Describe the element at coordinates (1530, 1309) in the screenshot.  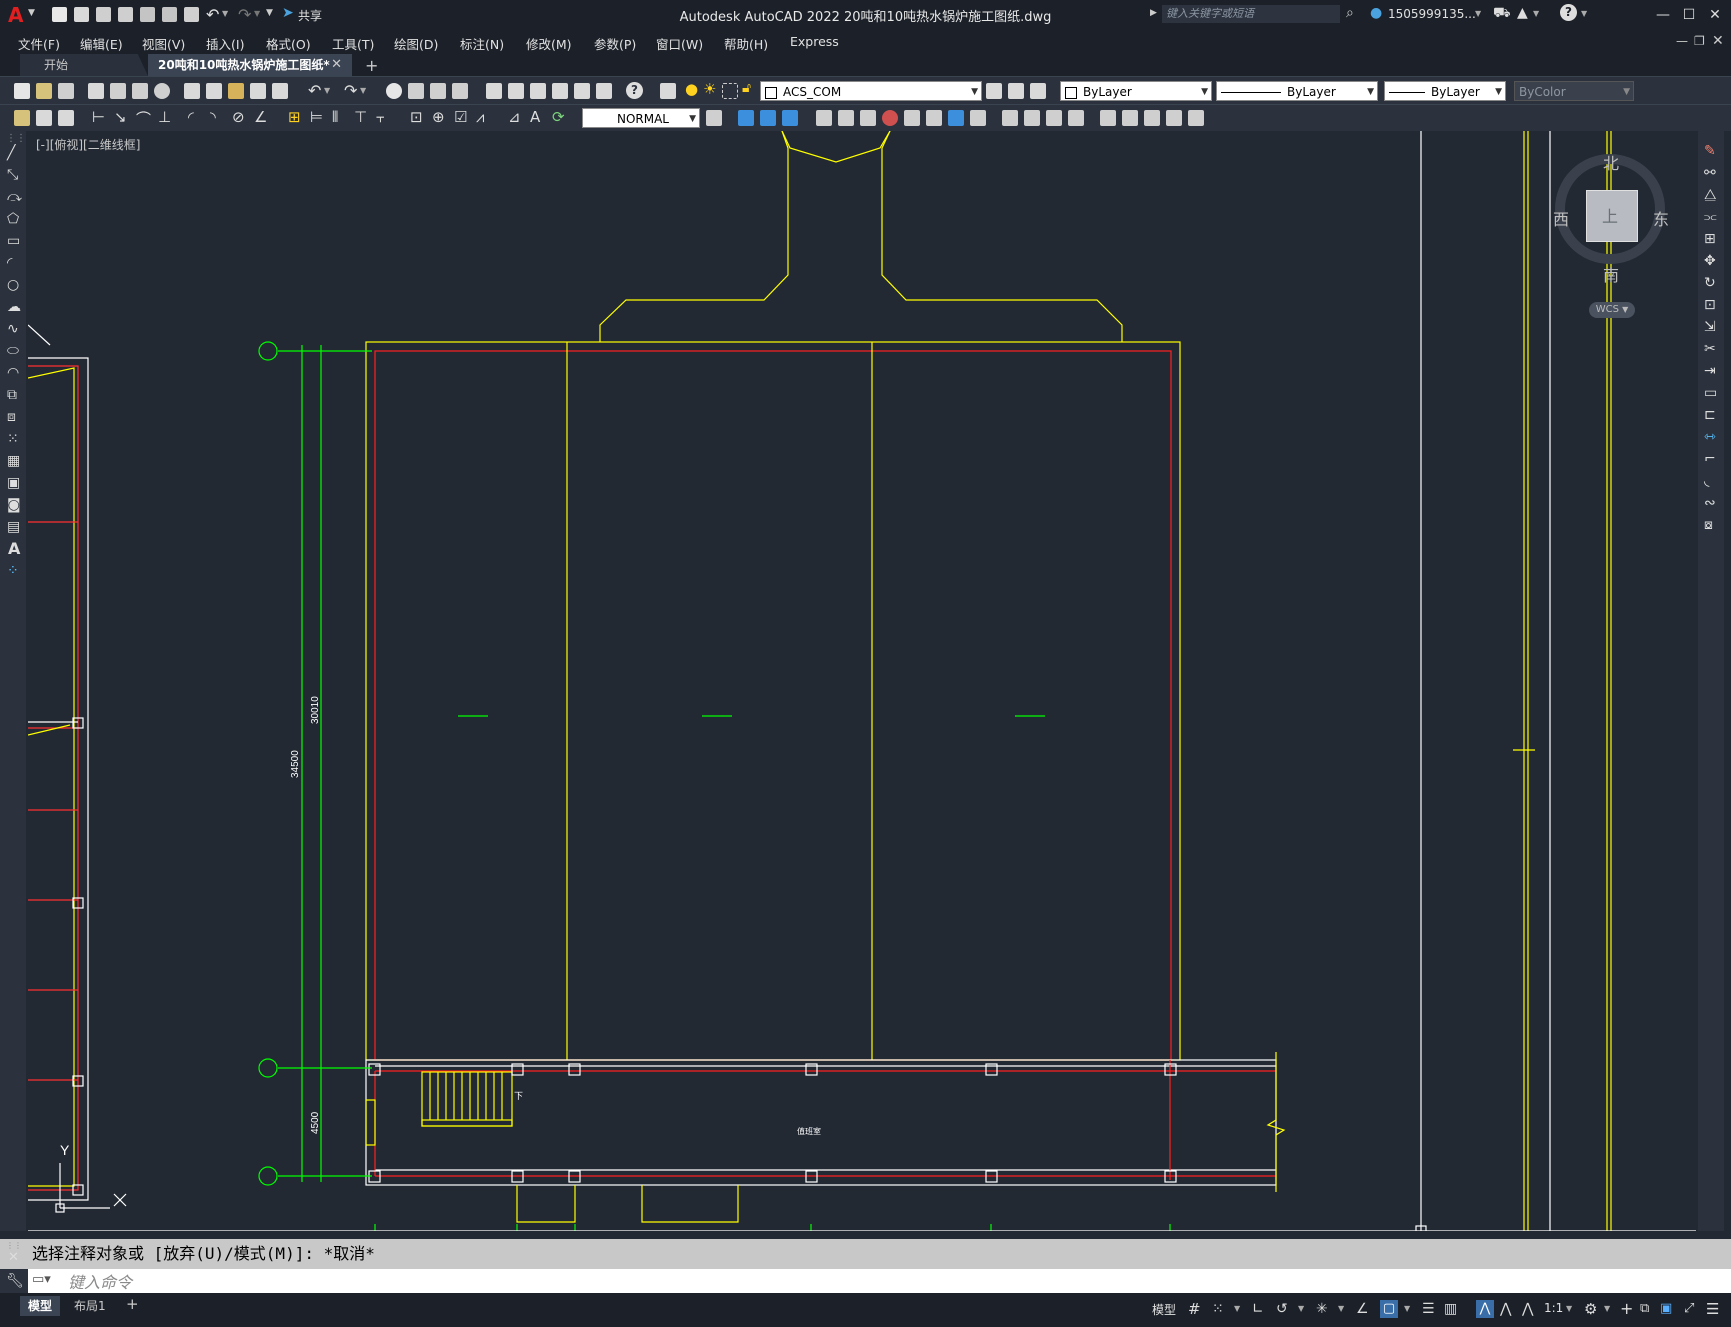
I see `annotation-scale-icon: ⋀` at that location.